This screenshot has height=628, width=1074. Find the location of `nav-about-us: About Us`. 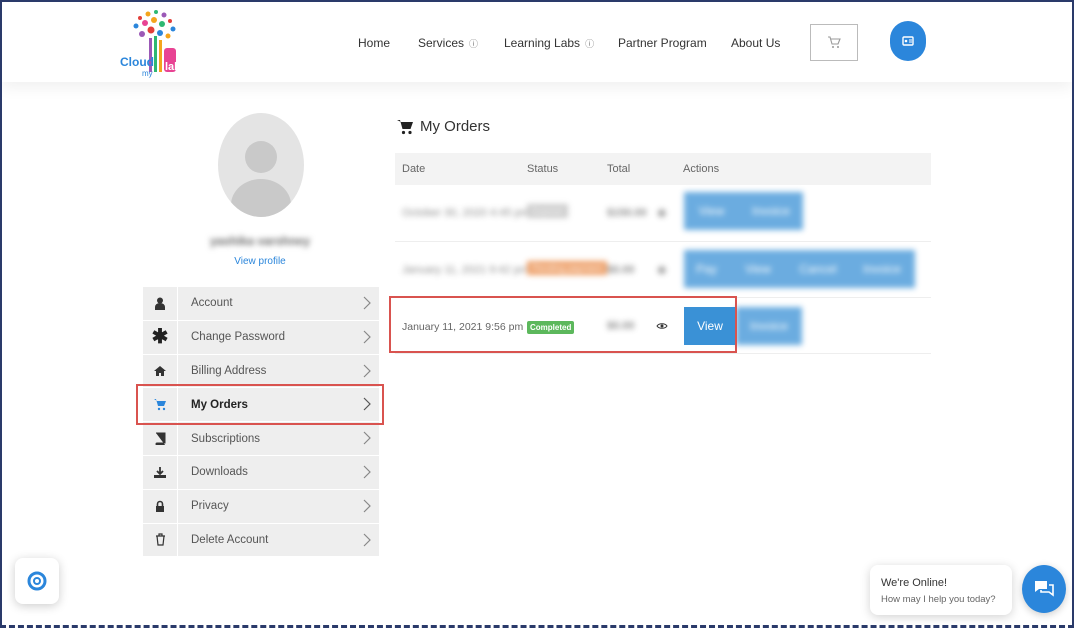

nav-about-us: About Us is located at coordinates (755, 43).